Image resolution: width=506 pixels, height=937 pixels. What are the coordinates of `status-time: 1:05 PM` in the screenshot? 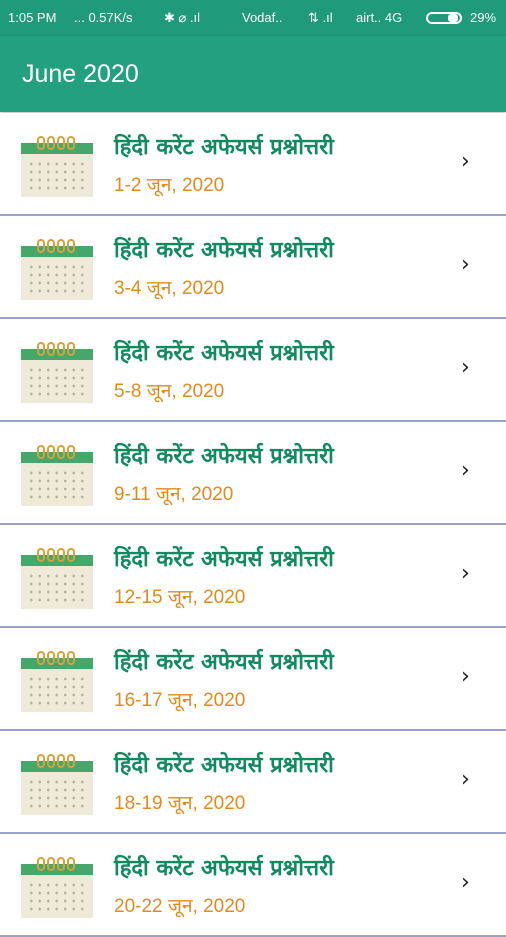 It's located at (32, 17).